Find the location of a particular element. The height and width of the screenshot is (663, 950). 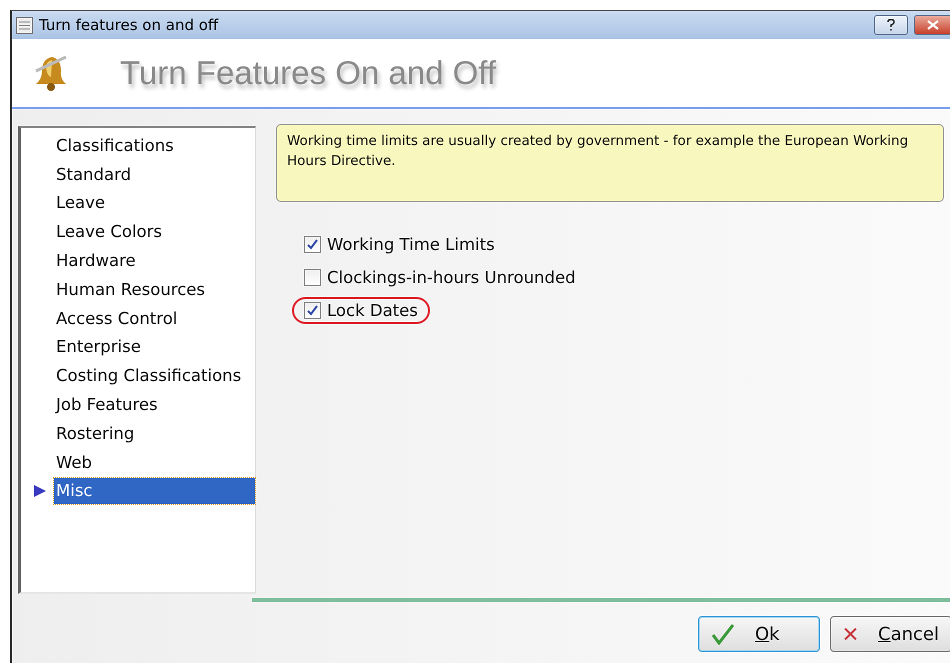

info-note: Working time limits are usually created by government - for example the European Working Hours Directive. is located at coordinates (610, 163).